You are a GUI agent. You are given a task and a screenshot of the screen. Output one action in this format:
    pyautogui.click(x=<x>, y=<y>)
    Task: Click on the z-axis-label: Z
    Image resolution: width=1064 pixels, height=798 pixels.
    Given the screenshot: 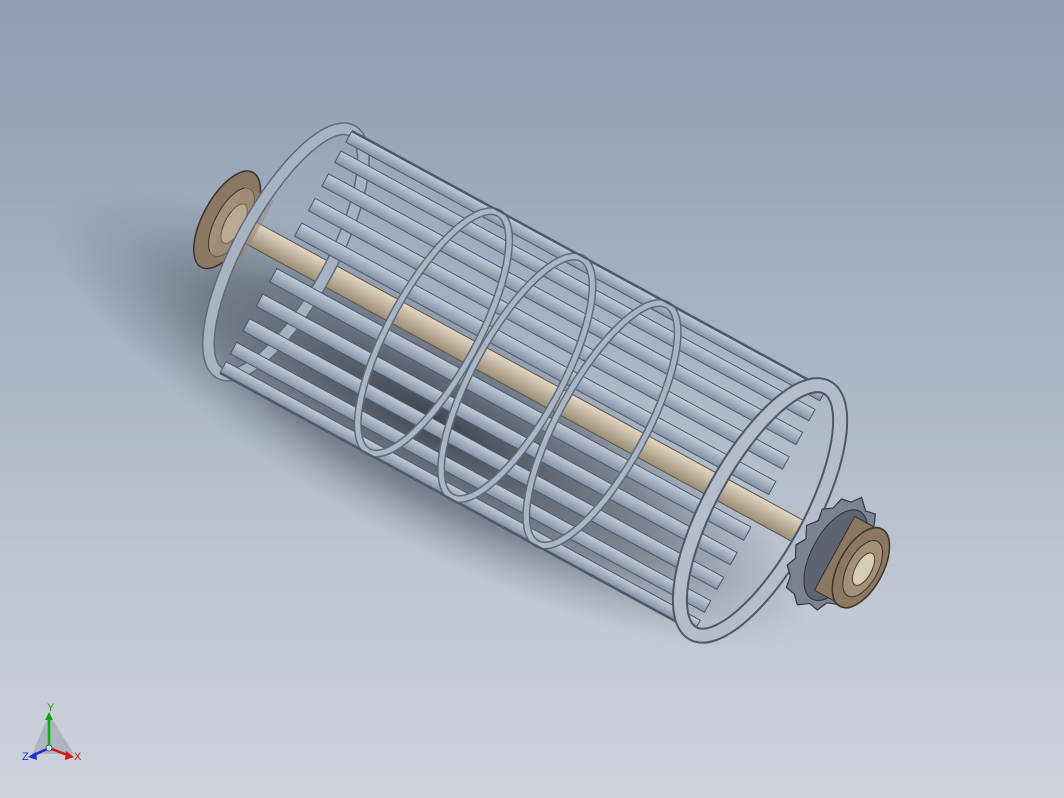 What is the action you would take?
    pyautogui.click(x=25, y=757)
    